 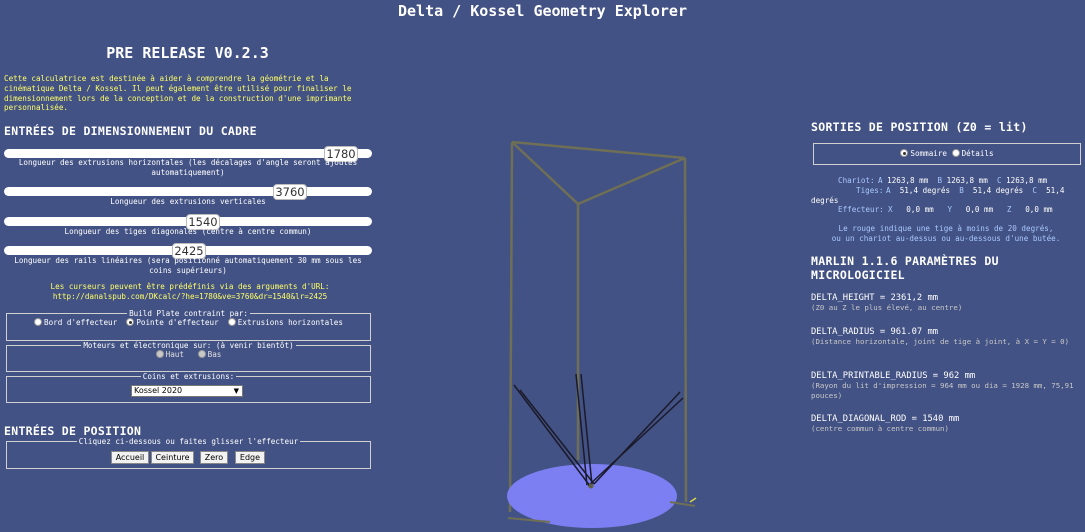 I want to click on radio-horizontal-extrusions: Extrusions horizontales, so click(x=285, y=322).